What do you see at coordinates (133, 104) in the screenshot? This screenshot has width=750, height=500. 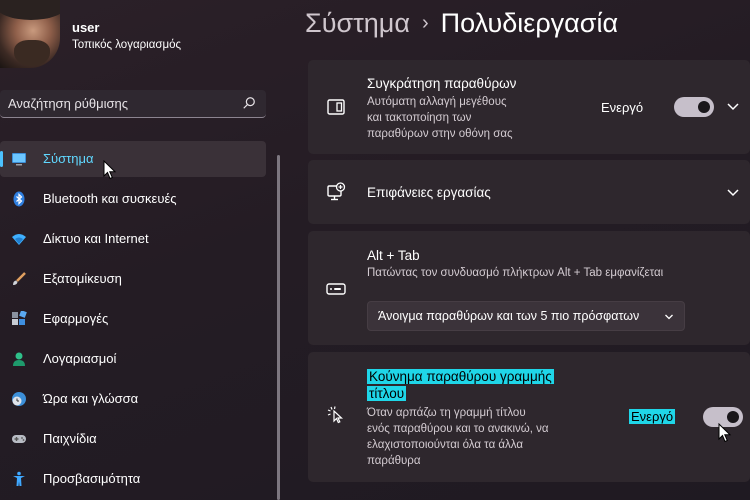 I see `search-input: Αναζήτηση ρύθμισης` at bounding box center [133, 104].